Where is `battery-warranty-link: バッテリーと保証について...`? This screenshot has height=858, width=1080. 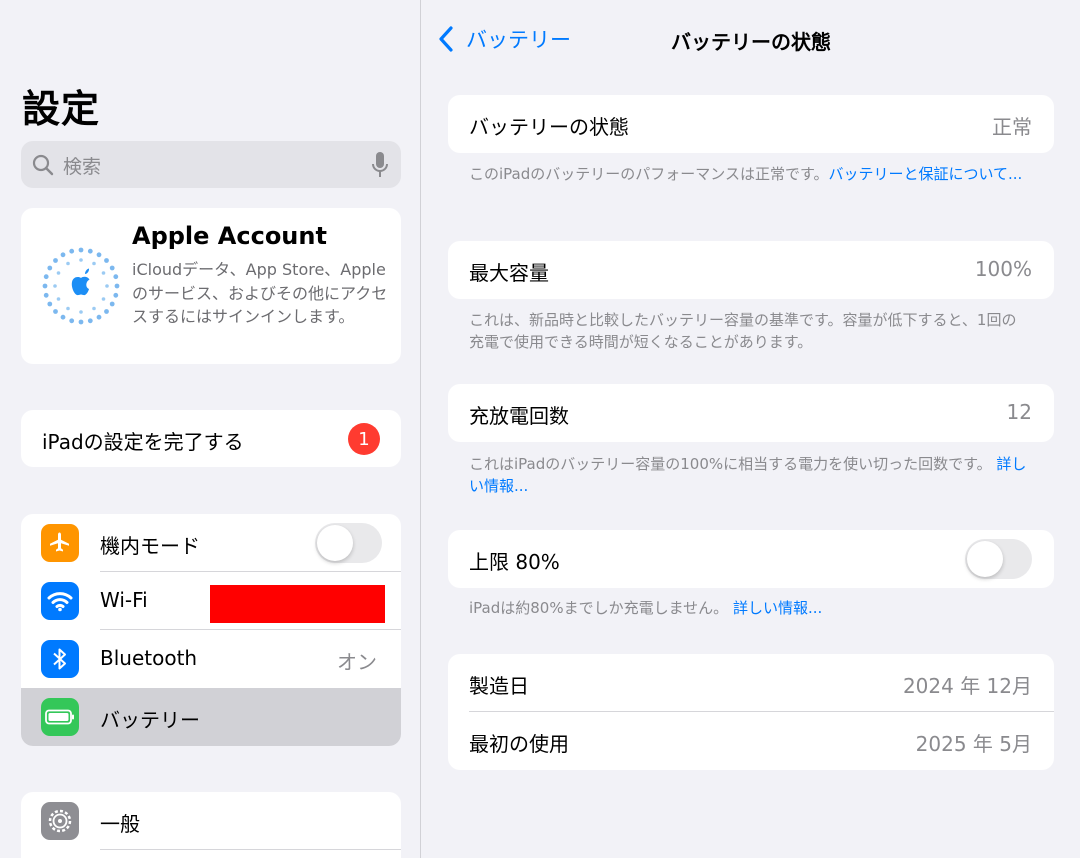
battery-warranty-link: バッテリーと保証について... is located at coordinates (925, 174).